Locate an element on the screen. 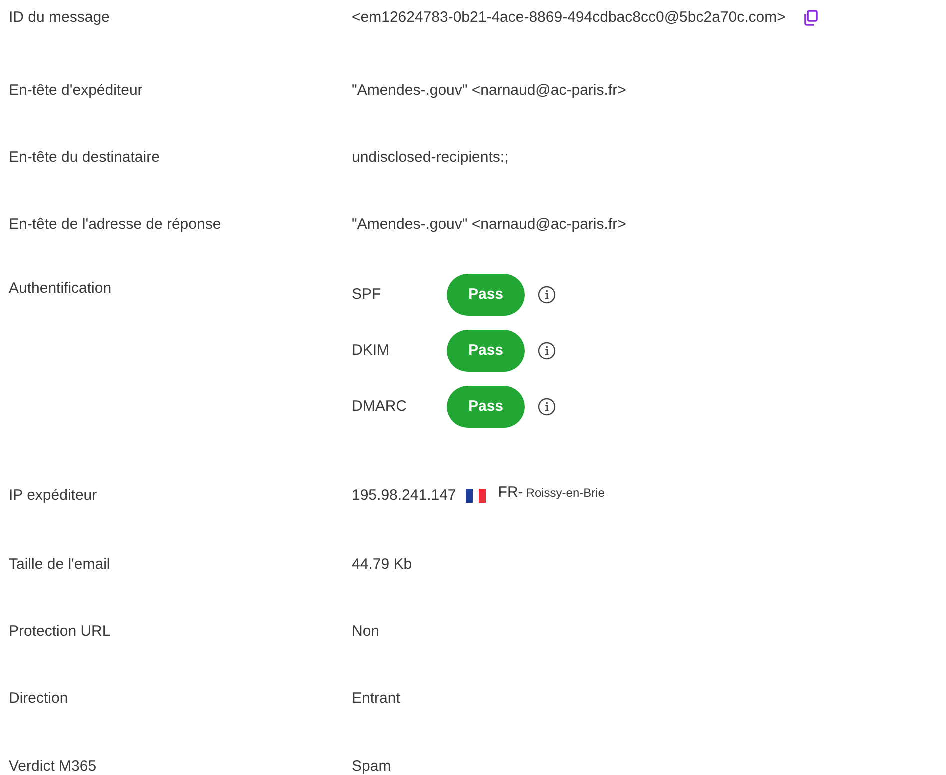 This screenshot has width=946, height=775. field-value: Non is located at coordinates (366, 631).